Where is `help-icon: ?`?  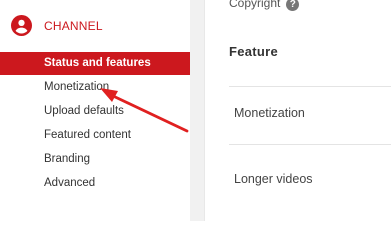 help-icon: ? is located at coordinates (293, 5).